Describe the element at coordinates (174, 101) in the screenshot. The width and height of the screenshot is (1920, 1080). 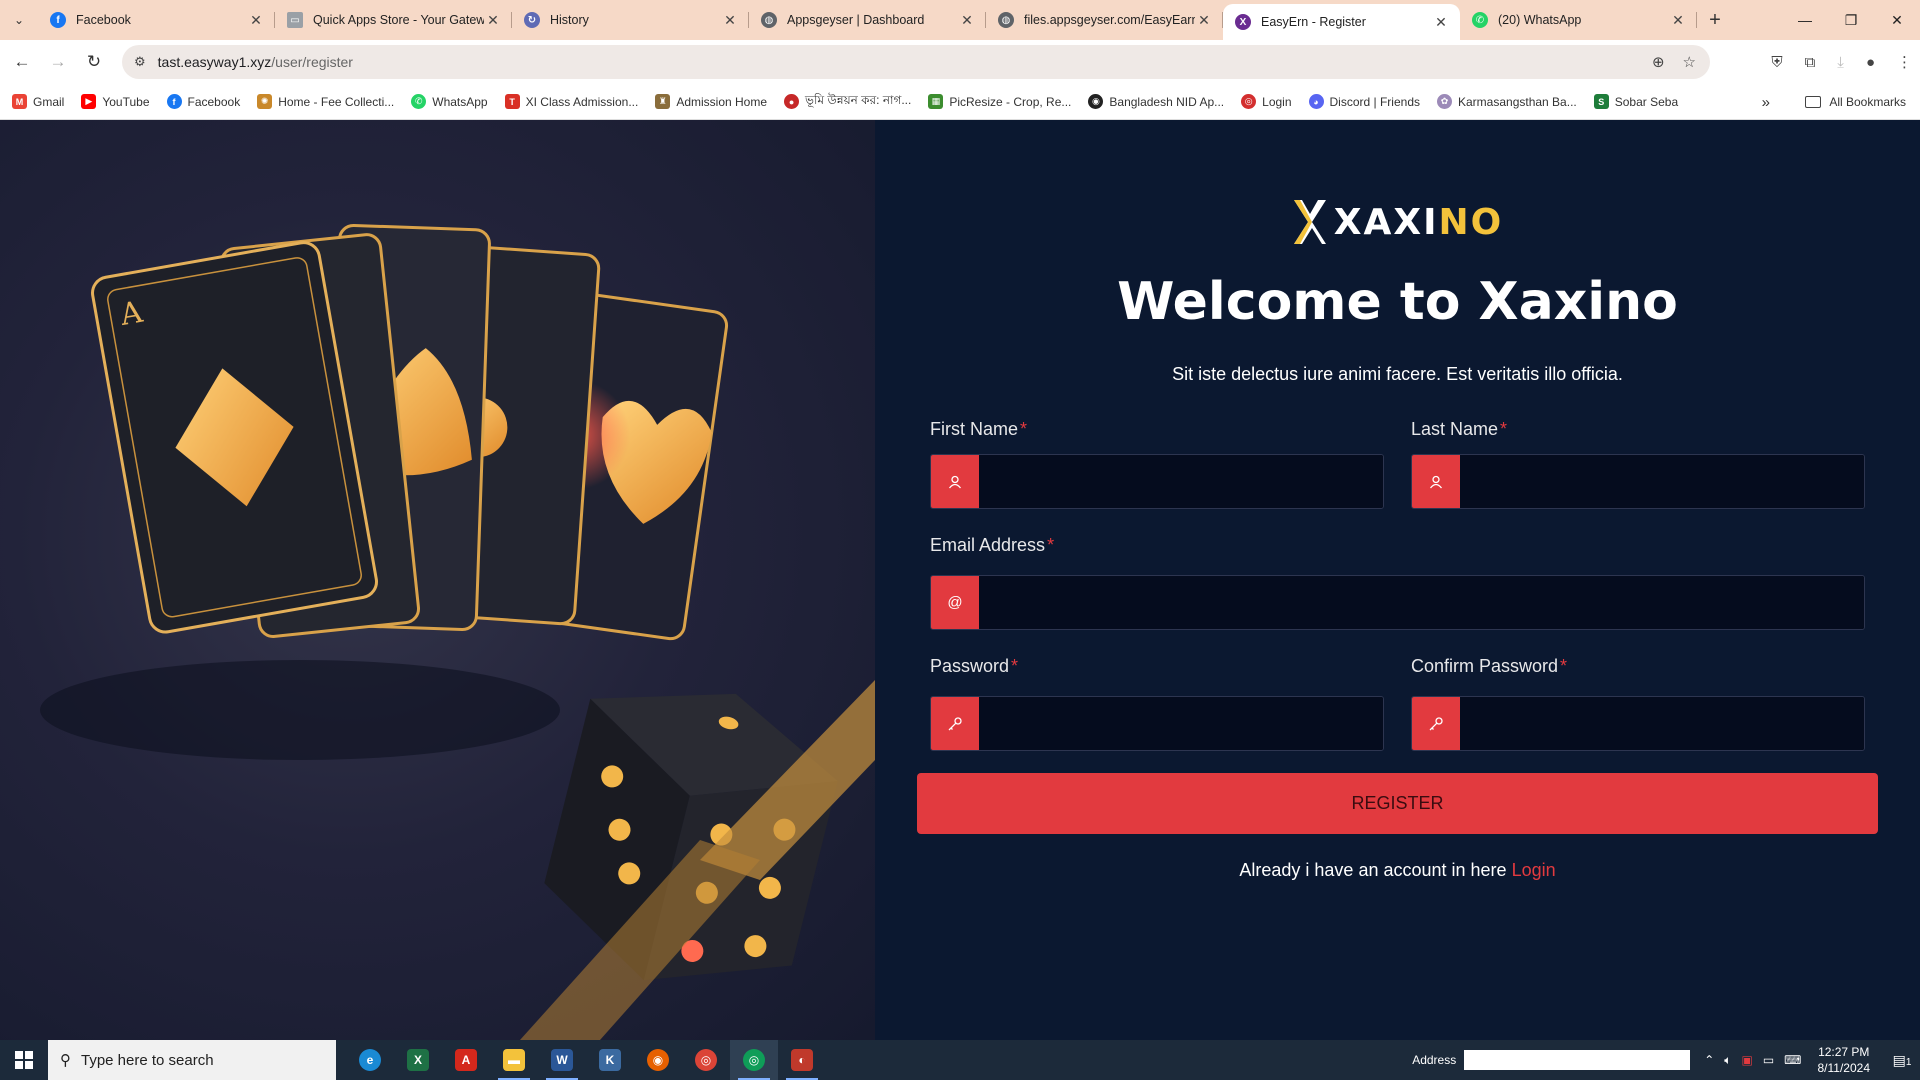
I see `facebook-icon: f` at that location.